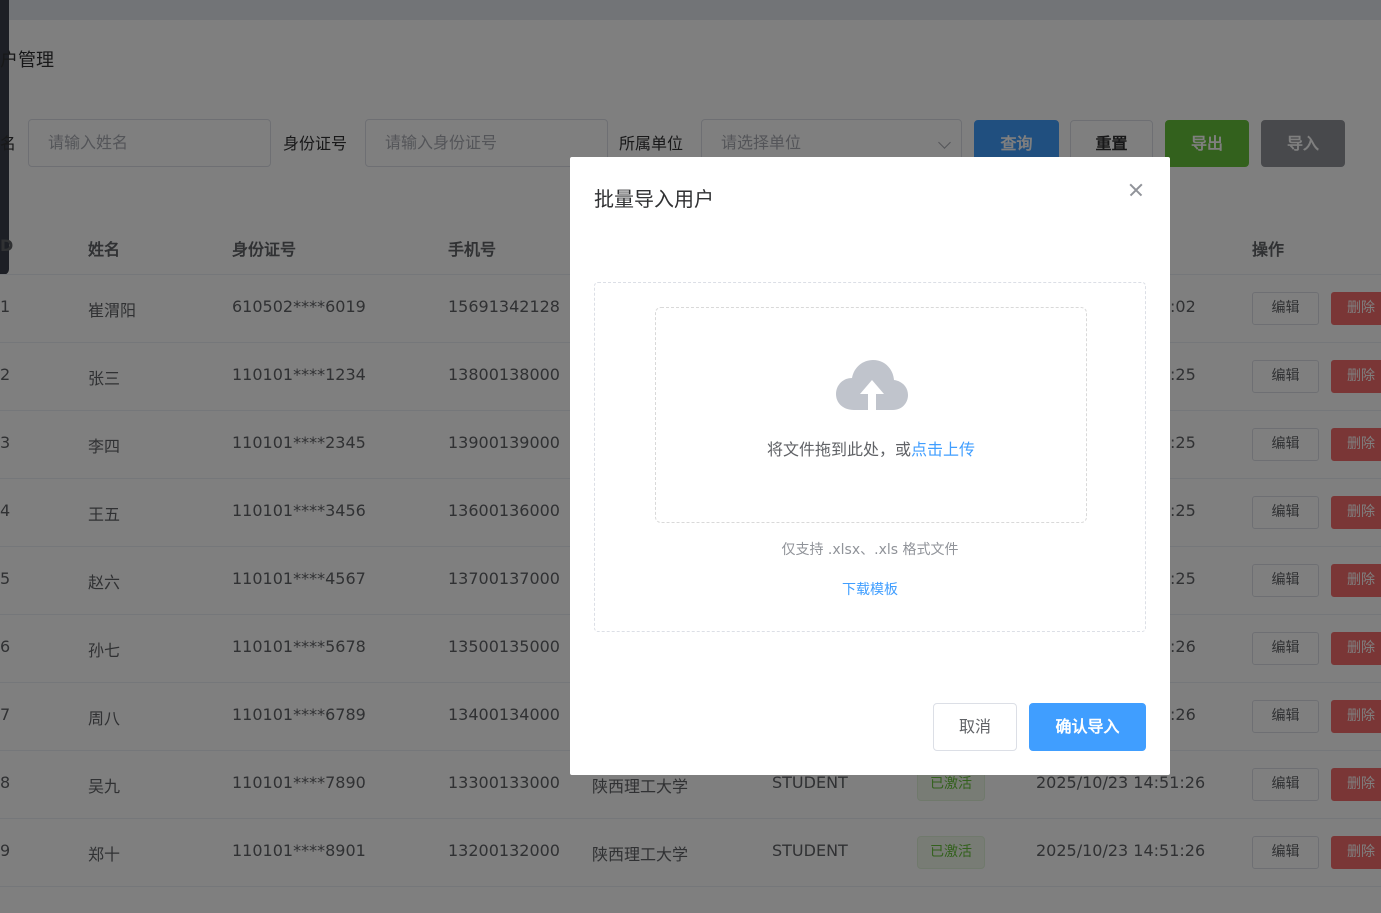  What do you see at coordinates (654, 199) in the screenshot?
I see `dialog-title: 批量导入用户` at bounding box center [654, 199].